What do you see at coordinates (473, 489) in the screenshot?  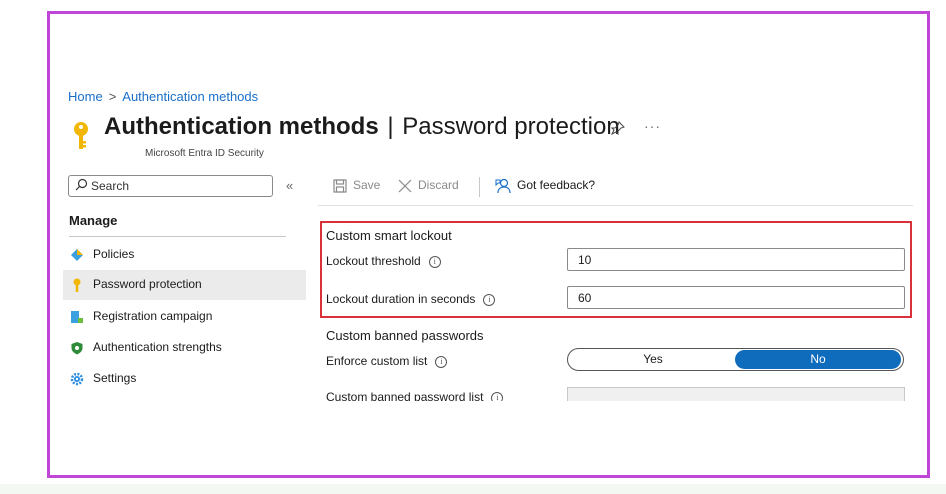 I see `bottom-strip` at bounding box center [473, 489].